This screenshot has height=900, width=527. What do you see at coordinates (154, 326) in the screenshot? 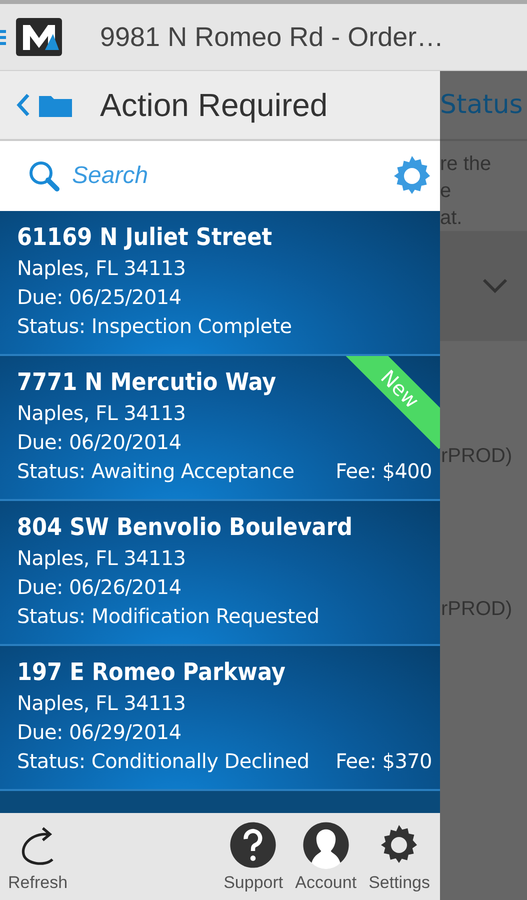
I see `order-status: Status: Inspection Complete` at bounding box center [154, 326].